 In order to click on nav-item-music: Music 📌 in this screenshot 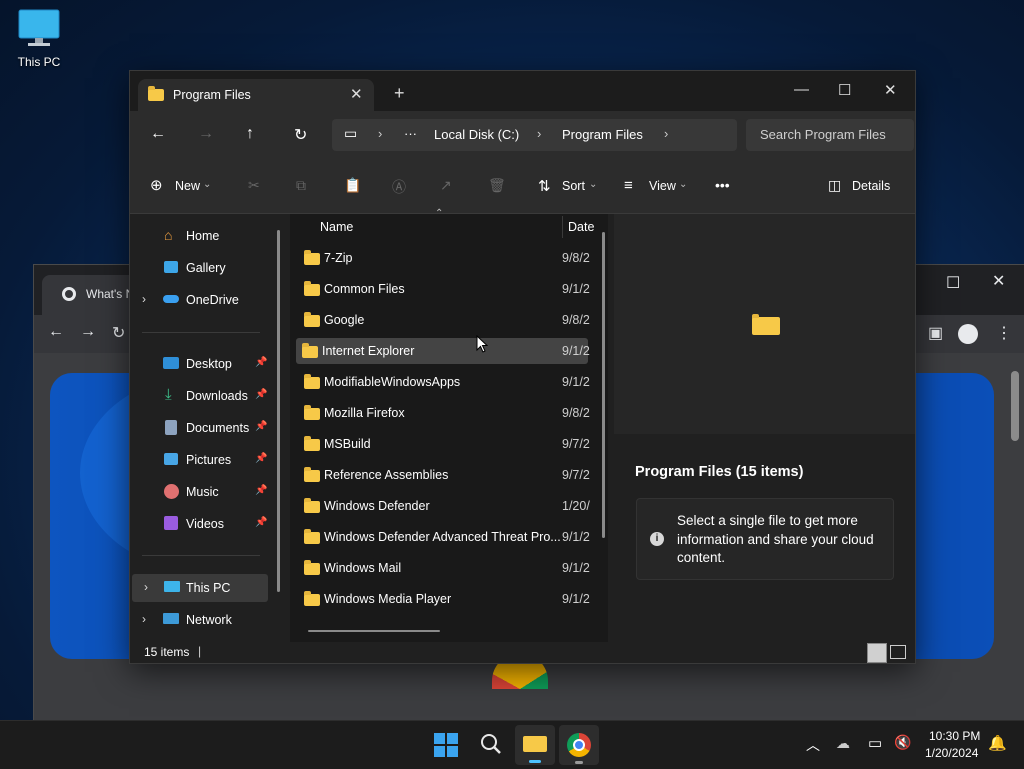, I will do `click(200, 492)`.